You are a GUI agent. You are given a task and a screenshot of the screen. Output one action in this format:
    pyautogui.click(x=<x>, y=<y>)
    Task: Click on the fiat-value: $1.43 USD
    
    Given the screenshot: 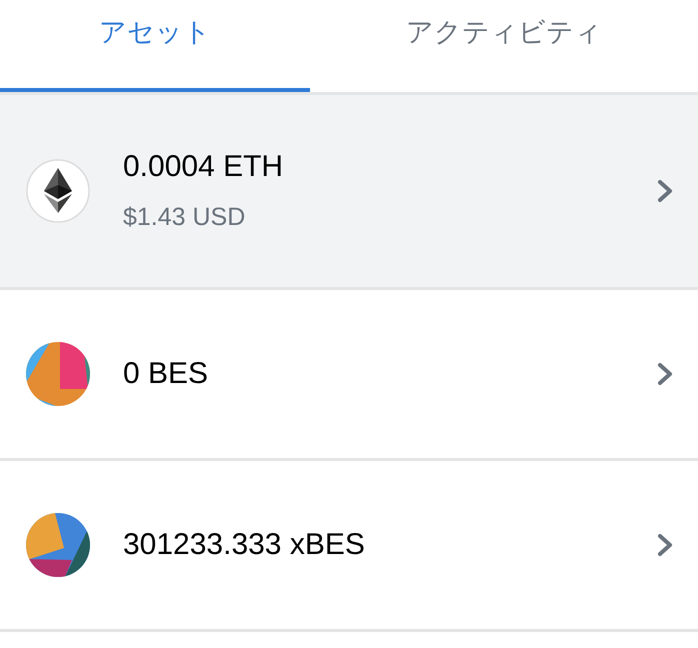 What is the action you would take?
    pyautogui.click(x=184, y=217)
    